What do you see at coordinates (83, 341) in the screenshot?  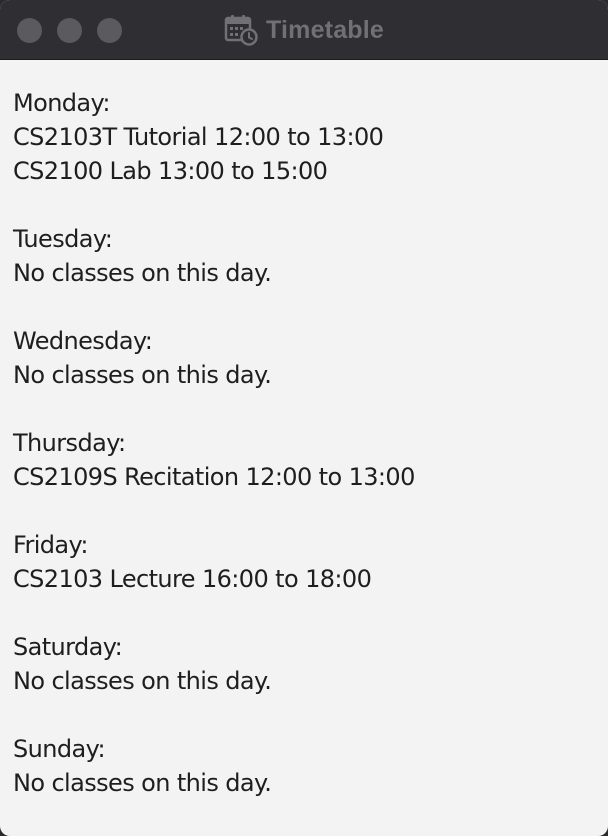 I see `day-heading: Wednesday:` at bounding box center [83, 341].